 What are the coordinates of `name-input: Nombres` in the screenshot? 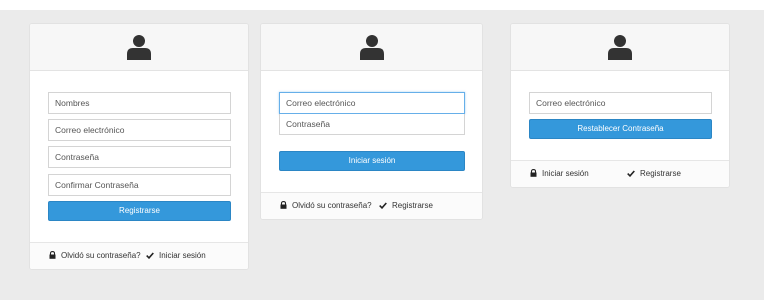 It's located at (139, 103).